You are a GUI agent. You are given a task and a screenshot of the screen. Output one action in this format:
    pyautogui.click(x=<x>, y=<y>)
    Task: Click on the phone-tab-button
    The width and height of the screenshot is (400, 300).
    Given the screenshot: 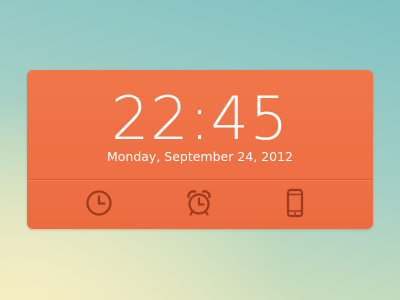 What is the action you would take?
    pyautogui.click(x=295, y=203)
    